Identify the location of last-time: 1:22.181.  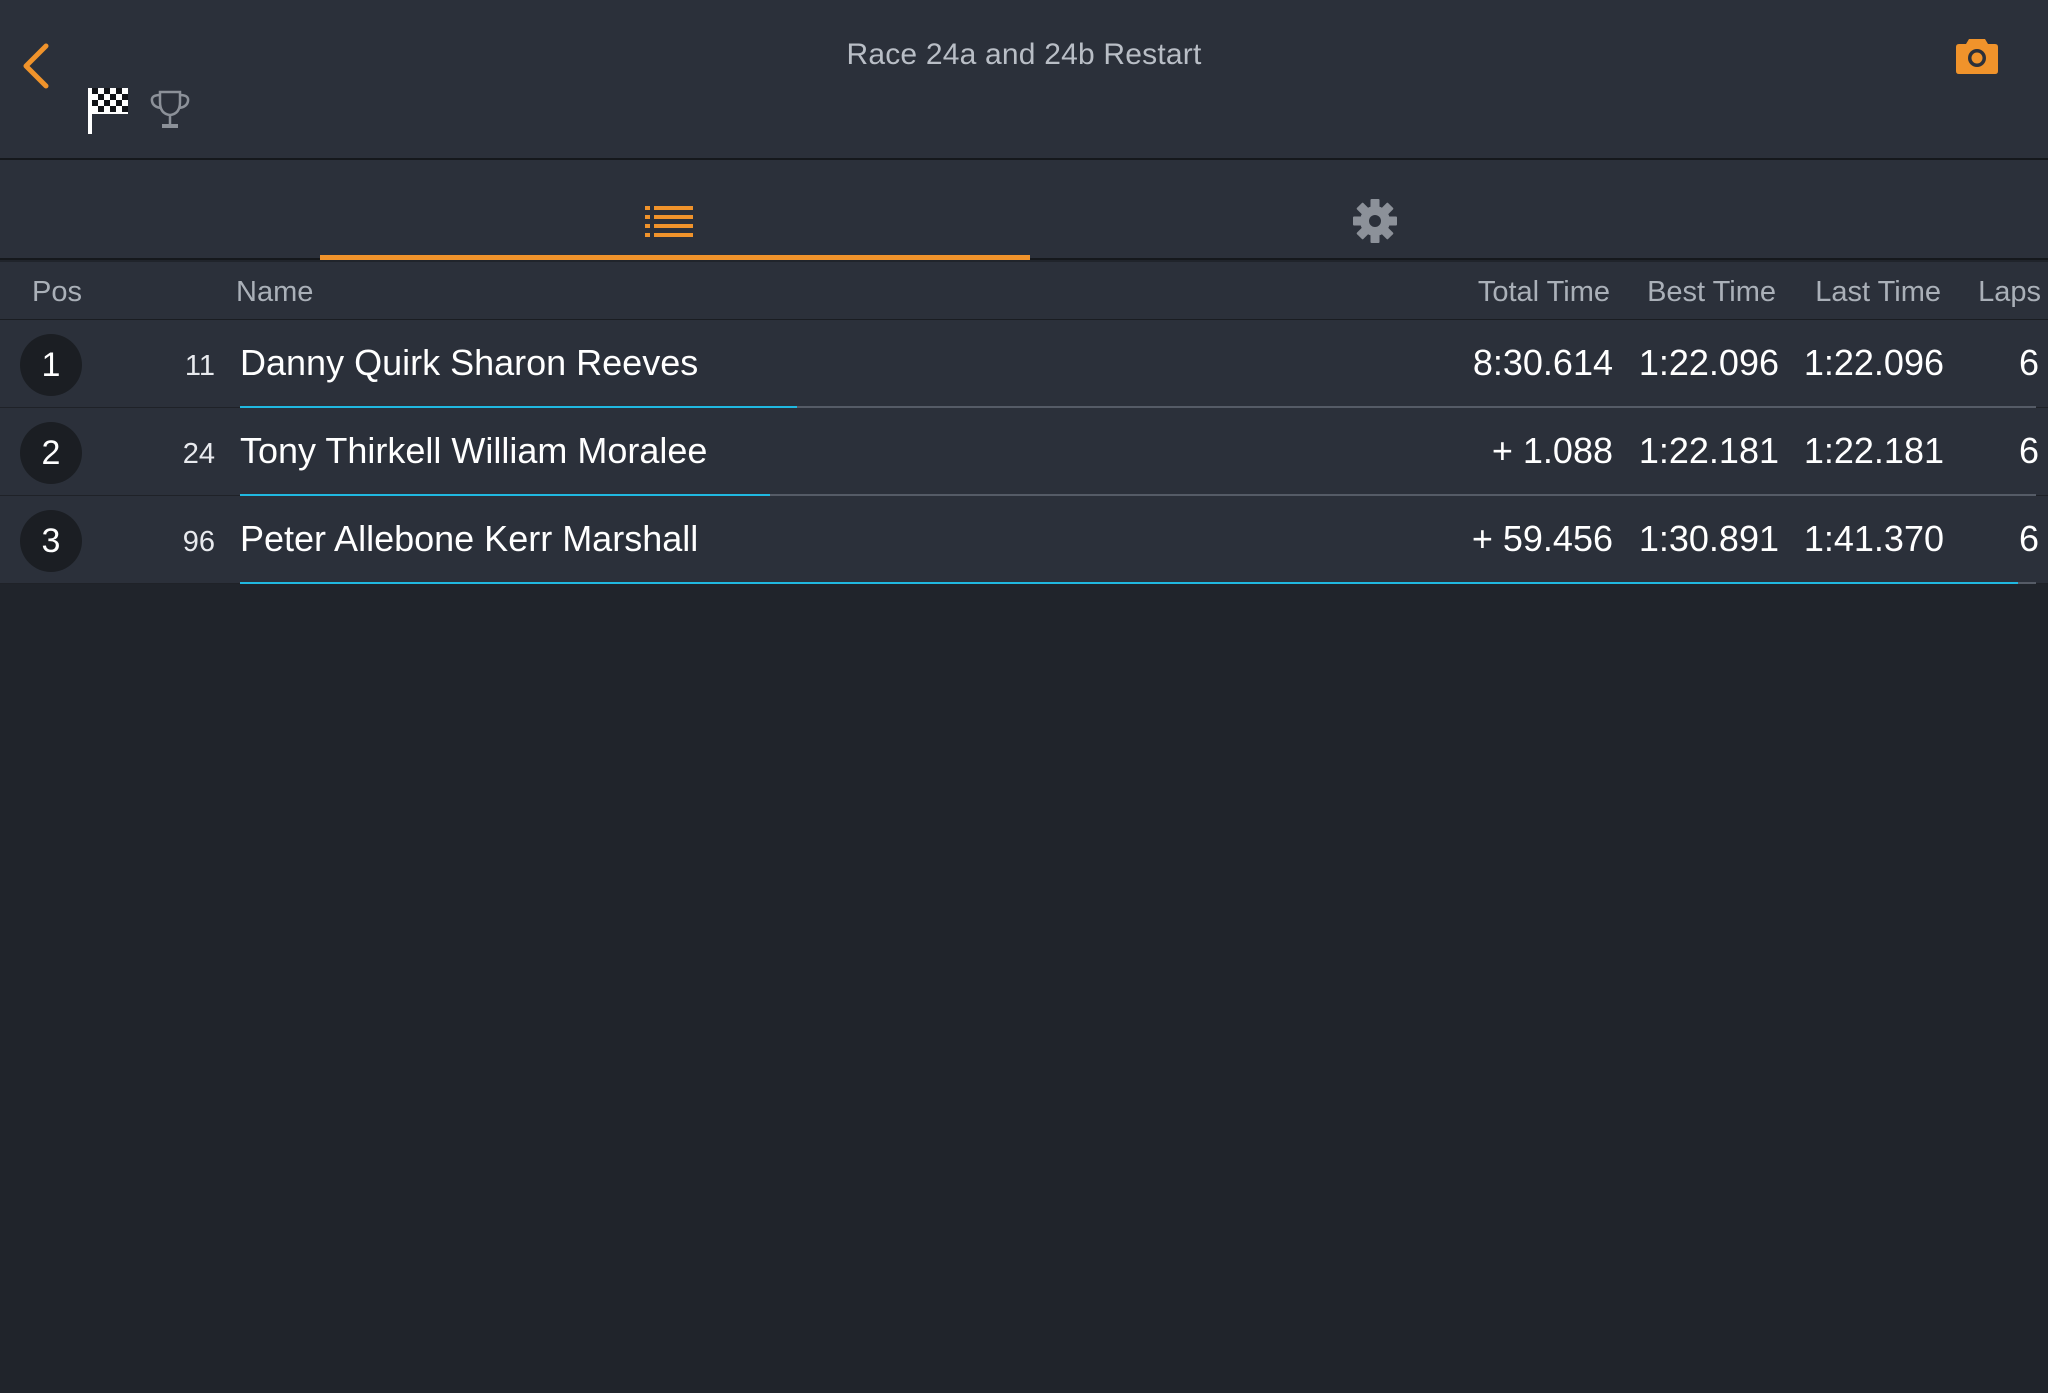
(1873, 450).